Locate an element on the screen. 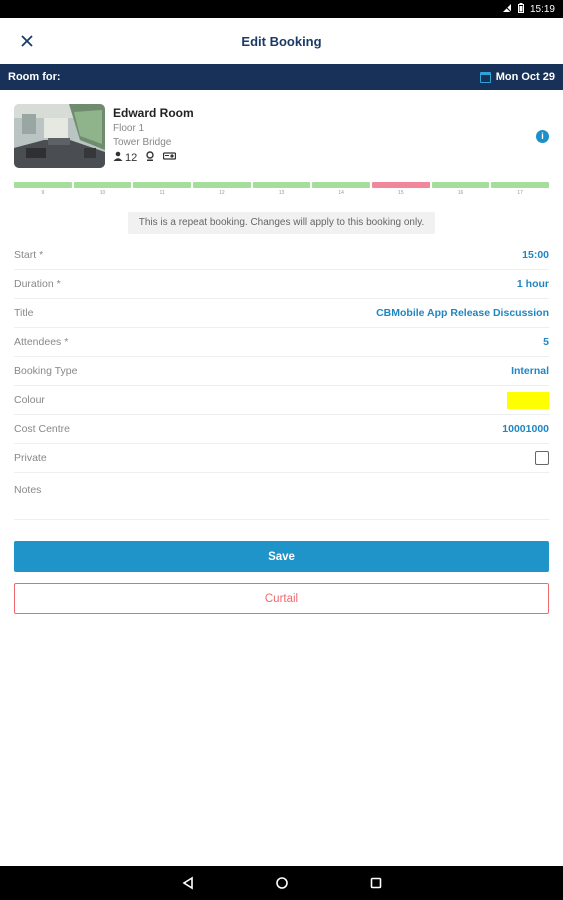 Image resolution: width=563 pixels, height=900 pixels. room-capacity: 12 is located at coordinates (131, 157).